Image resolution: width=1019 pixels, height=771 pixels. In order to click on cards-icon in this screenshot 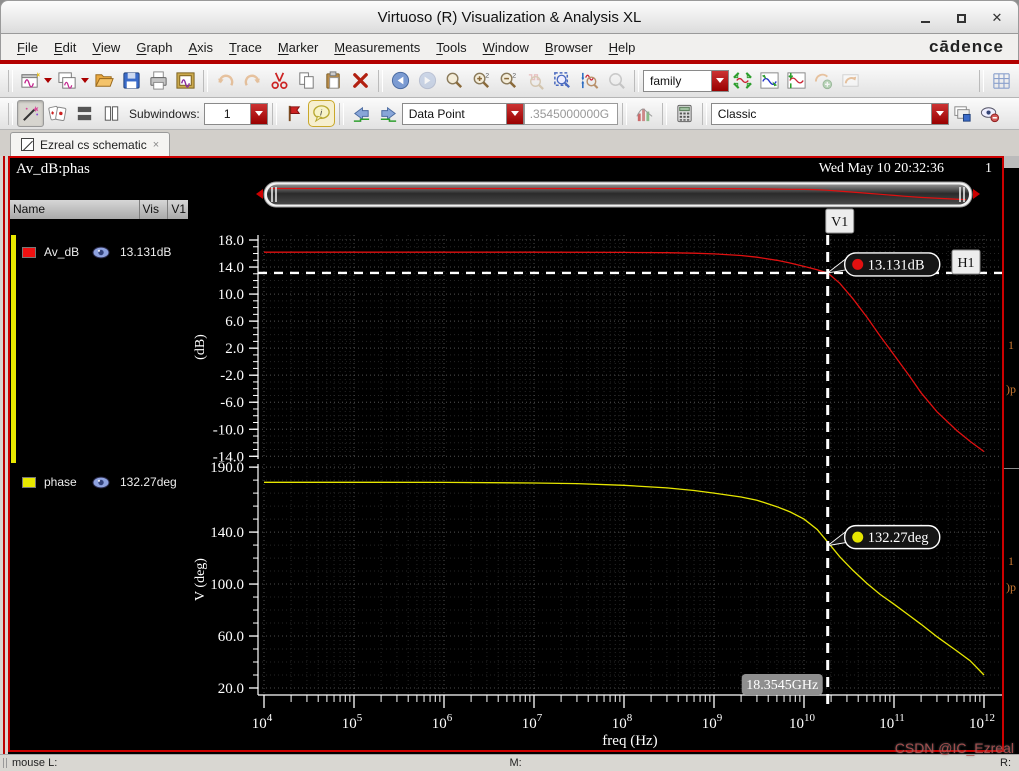, I will do `click(57, 113)`.